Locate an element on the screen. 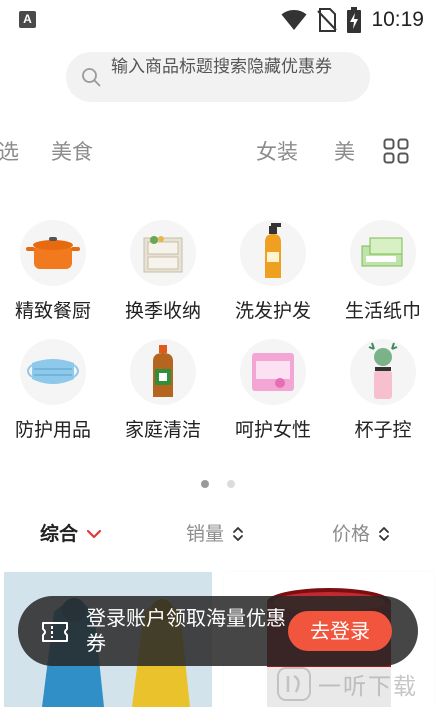  sort-price-label: 价格 is located at coordinates (351, 534).